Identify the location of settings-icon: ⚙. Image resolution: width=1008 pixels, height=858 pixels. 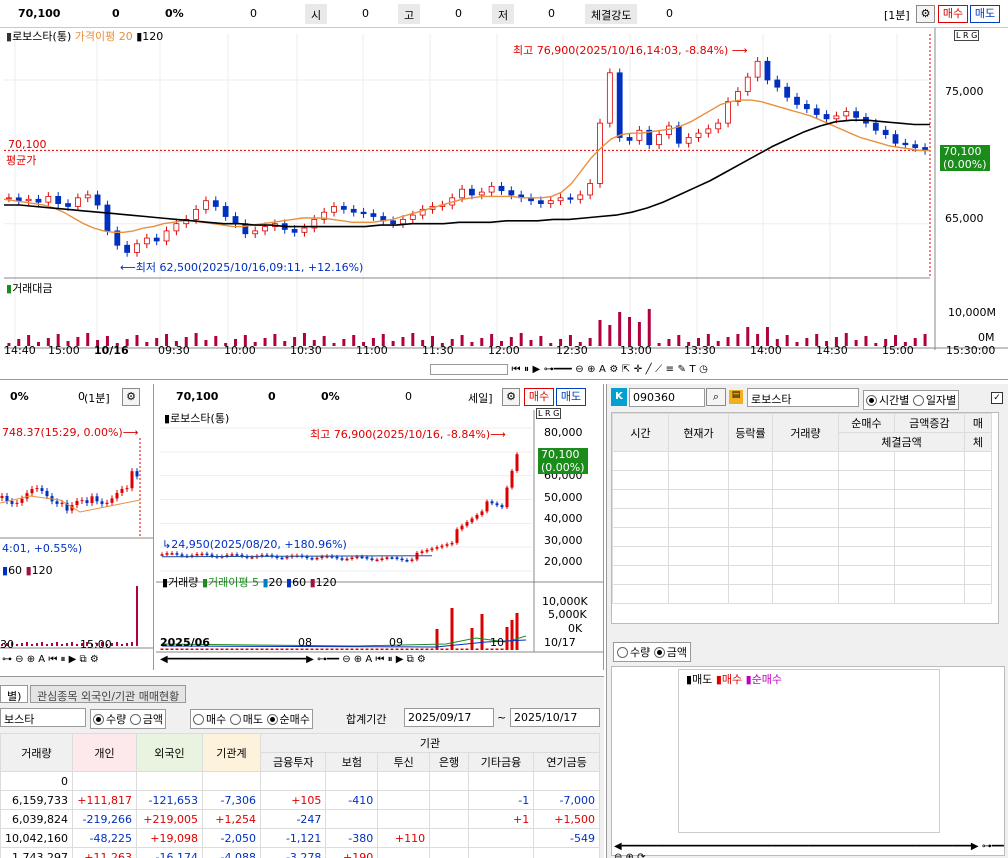
(613, 369).